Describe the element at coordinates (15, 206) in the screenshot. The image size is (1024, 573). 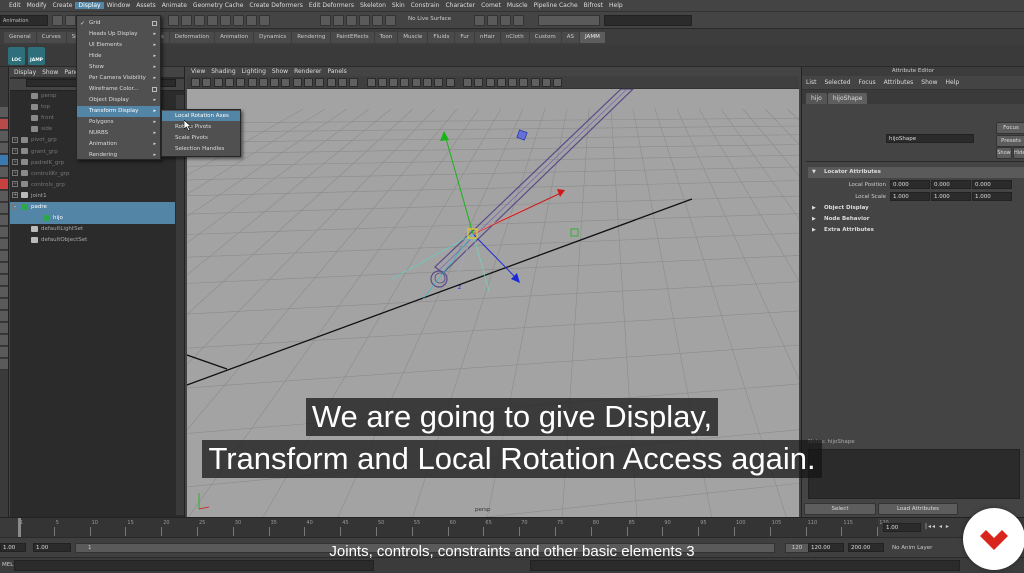
I see `expand-toggle-icon: -` at that location.